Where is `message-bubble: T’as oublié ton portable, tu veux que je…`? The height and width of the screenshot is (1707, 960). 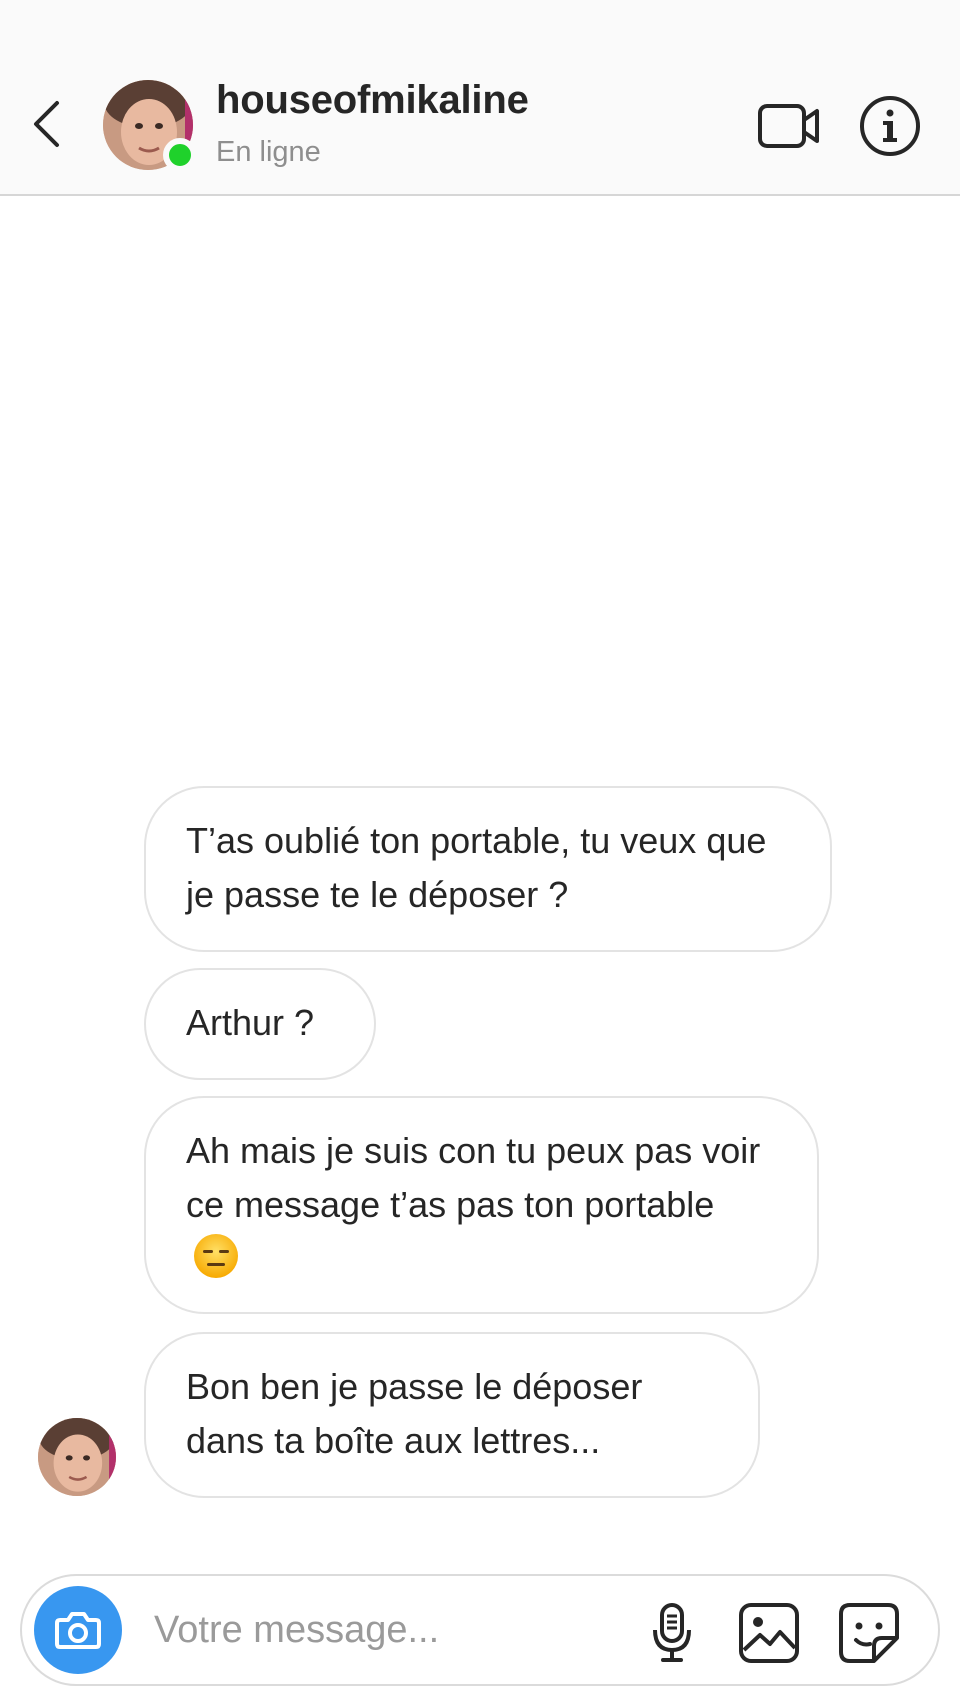
message-bubble: T’as oublié ton portable, tu veux que je… is located at coordinates (488, 869).